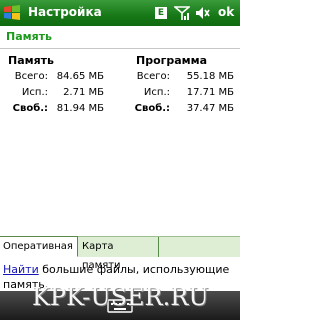  What do you see at coordinates (30, 108) in the screenshot?
I see `memory-free-label: Своб.:` at bounding box center [30, 108].